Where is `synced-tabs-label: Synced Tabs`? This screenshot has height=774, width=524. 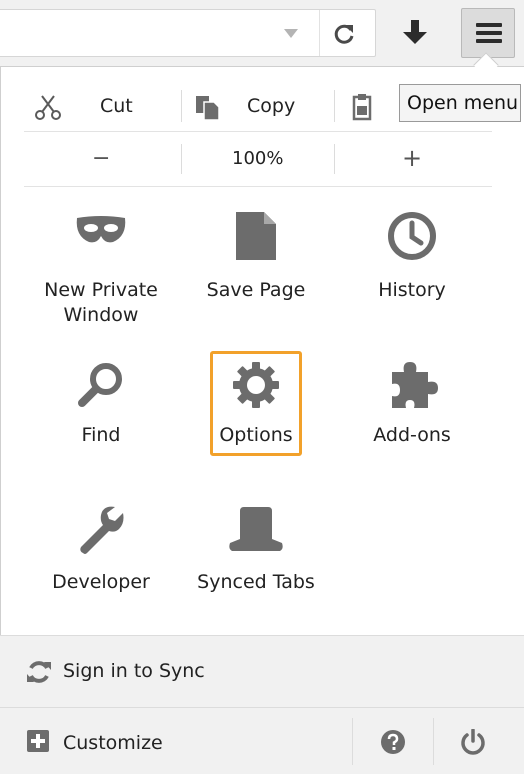
synced-tabs-label: Synced Tabs is located at coordinates (256, 582).